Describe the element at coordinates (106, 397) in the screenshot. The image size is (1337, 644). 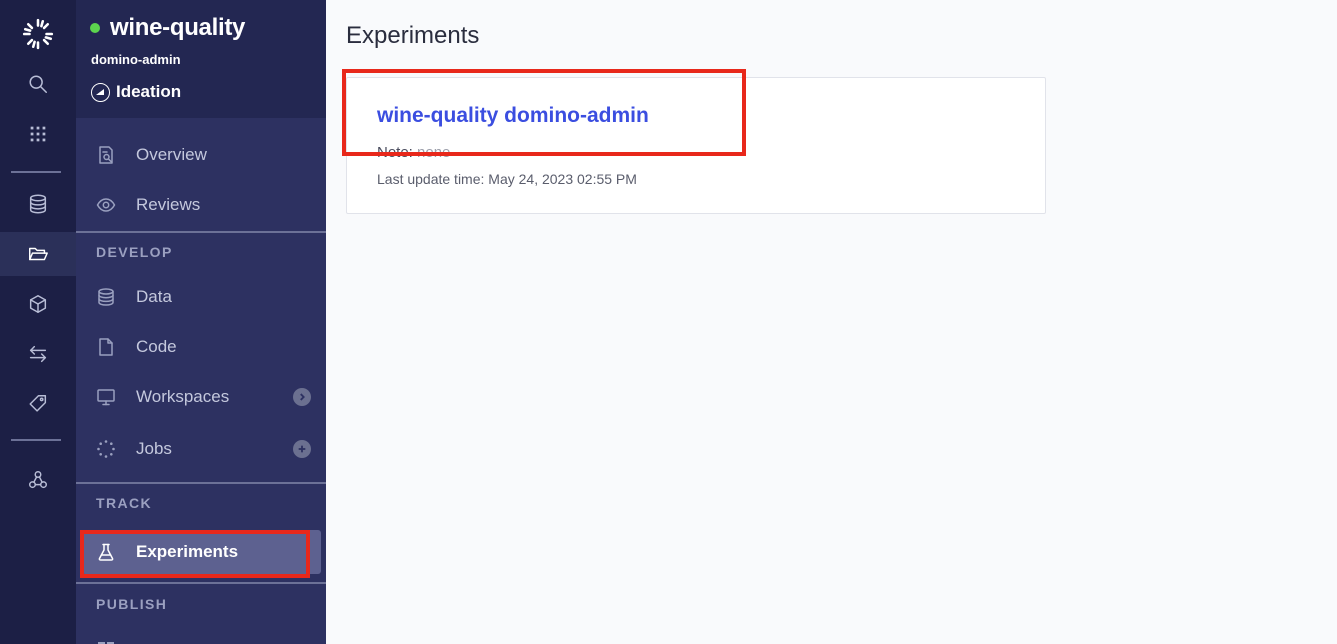
I see `monitor-icon` at that location.